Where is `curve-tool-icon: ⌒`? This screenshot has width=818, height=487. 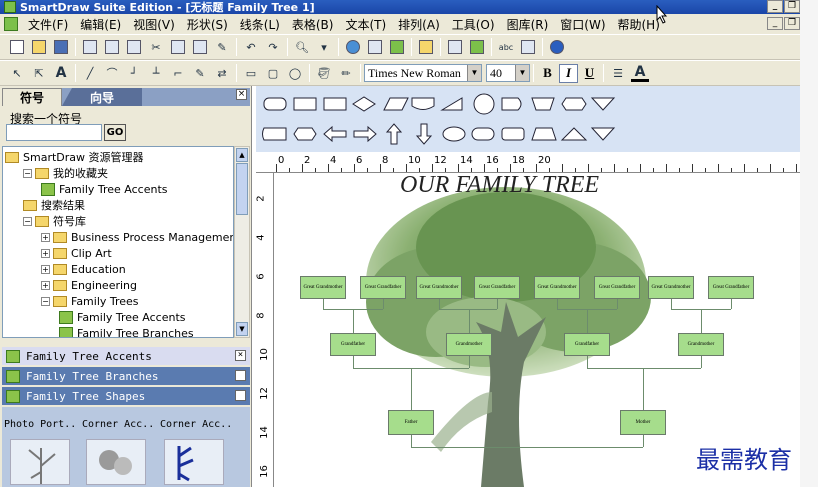 curve-tool-icon: ⌒ is located at coordinates (112, 73).